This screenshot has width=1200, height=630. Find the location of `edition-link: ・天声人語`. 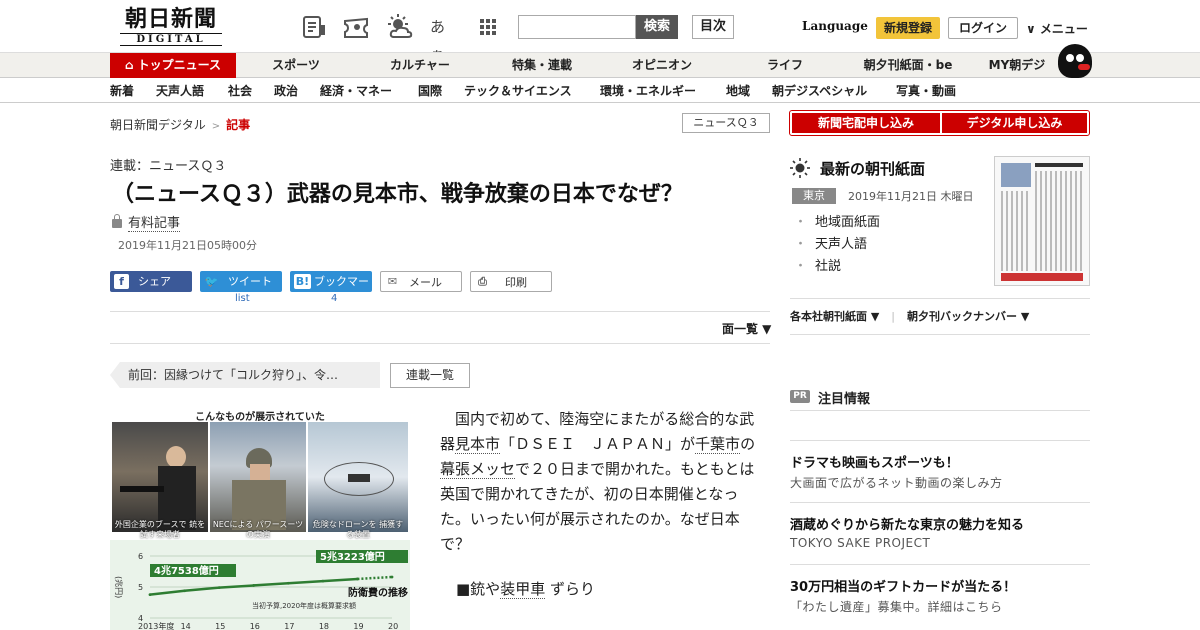

edition-link: ・天声人語 is located at coordinates (837, 245).